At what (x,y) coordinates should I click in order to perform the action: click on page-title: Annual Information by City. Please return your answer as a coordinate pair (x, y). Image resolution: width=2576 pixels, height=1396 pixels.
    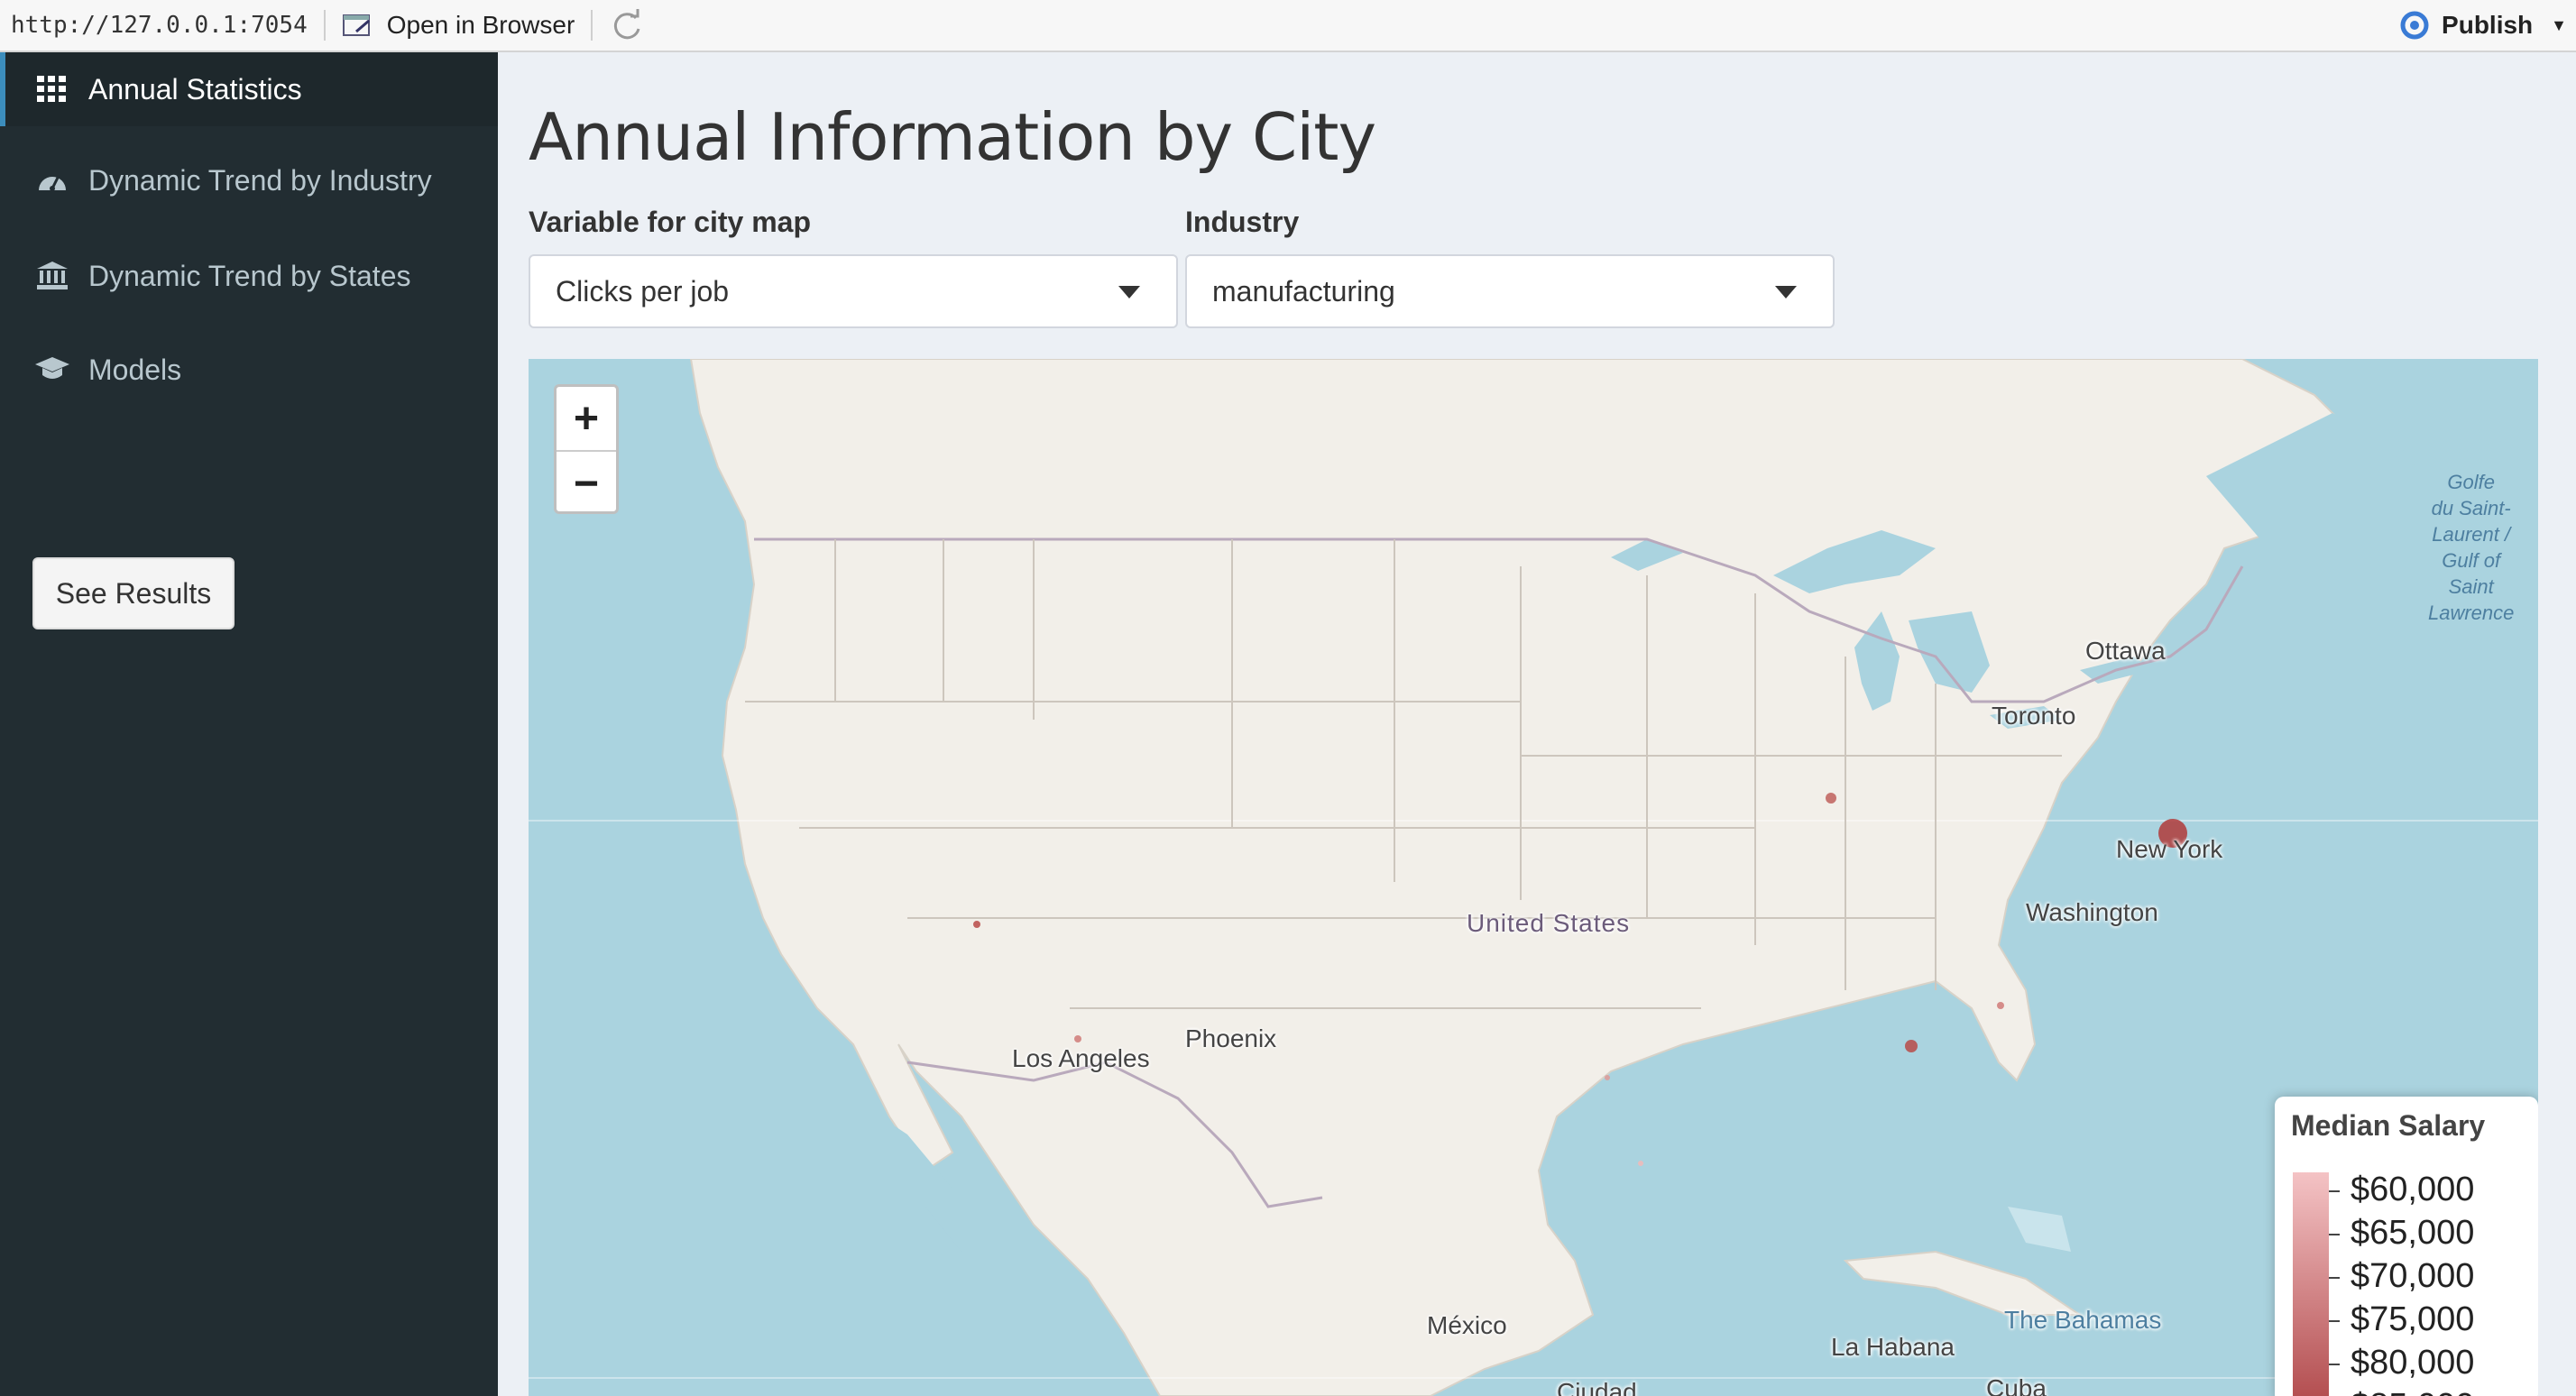
    Looking at the image, I should click on (953, 137).